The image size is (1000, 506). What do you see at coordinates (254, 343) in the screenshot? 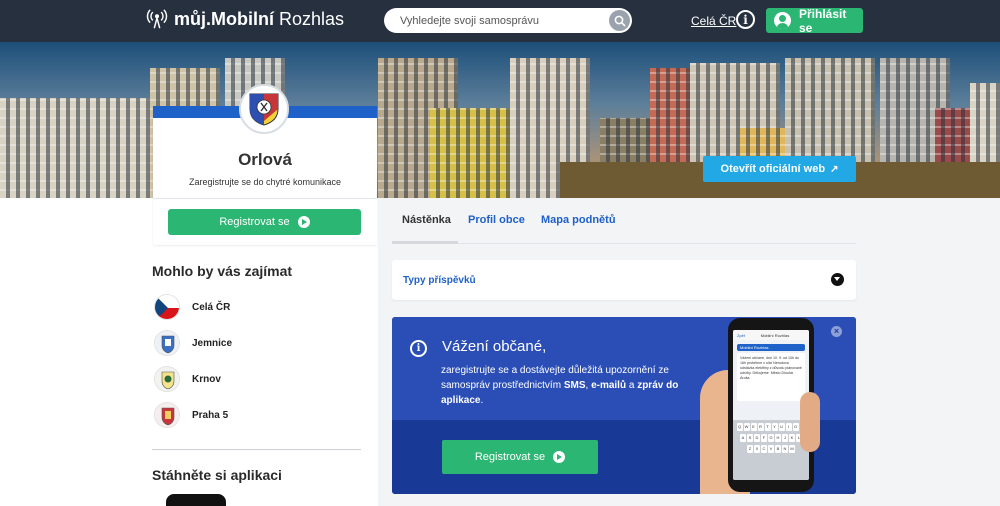
I see `interest-item-jemnice: Jemnice` at bounding box center [254, 343].